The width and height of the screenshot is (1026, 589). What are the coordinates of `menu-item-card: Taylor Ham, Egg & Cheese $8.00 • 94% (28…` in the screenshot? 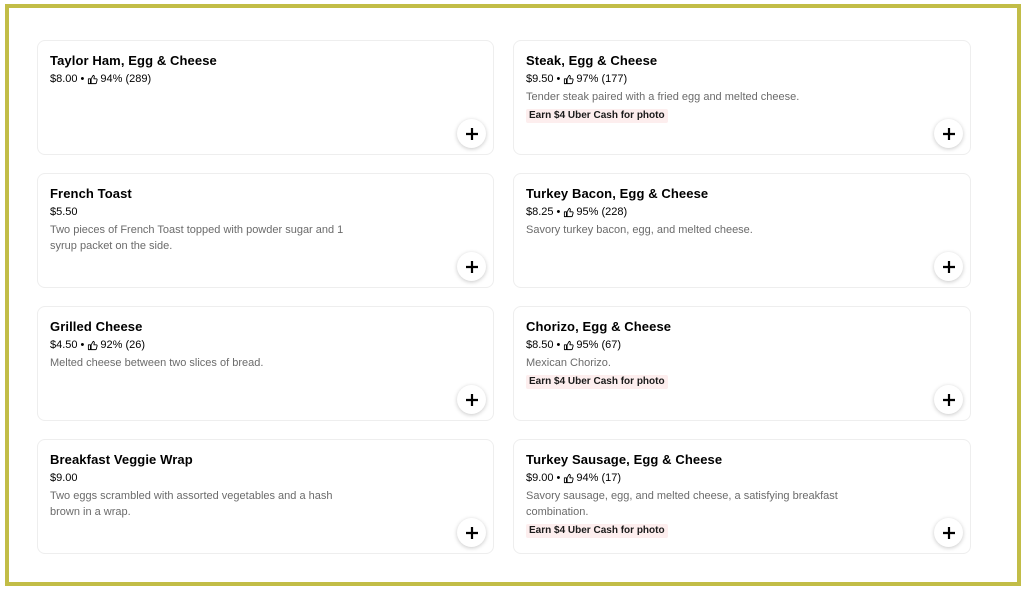 It's located at (265, 97).